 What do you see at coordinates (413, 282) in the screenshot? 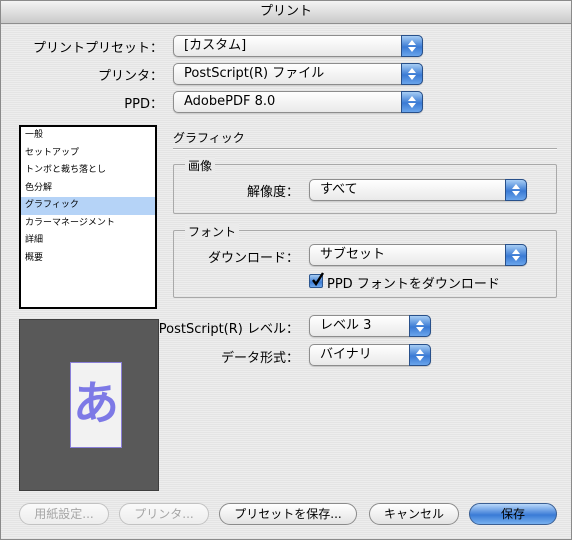
I see `ppd-font-checkbox-label: PPD フォントをダウンロード` at bounding box center [413, 282].